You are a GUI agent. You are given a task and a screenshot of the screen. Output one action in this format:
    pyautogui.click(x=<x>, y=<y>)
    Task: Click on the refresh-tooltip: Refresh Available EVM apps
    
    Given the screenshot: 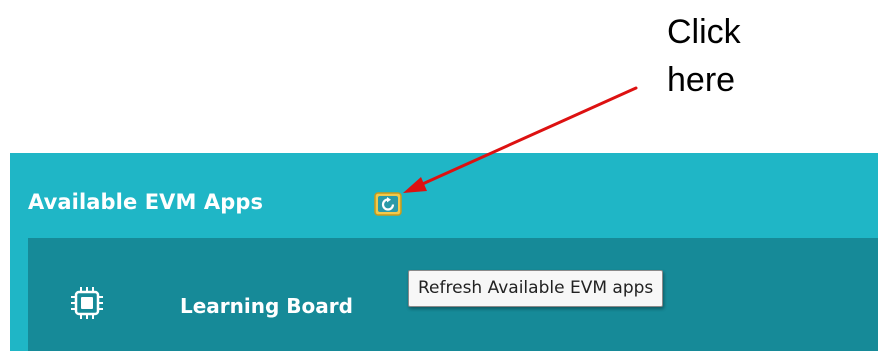 What is the action you would take?
    pyautogui.click(x=536, y=288)
    